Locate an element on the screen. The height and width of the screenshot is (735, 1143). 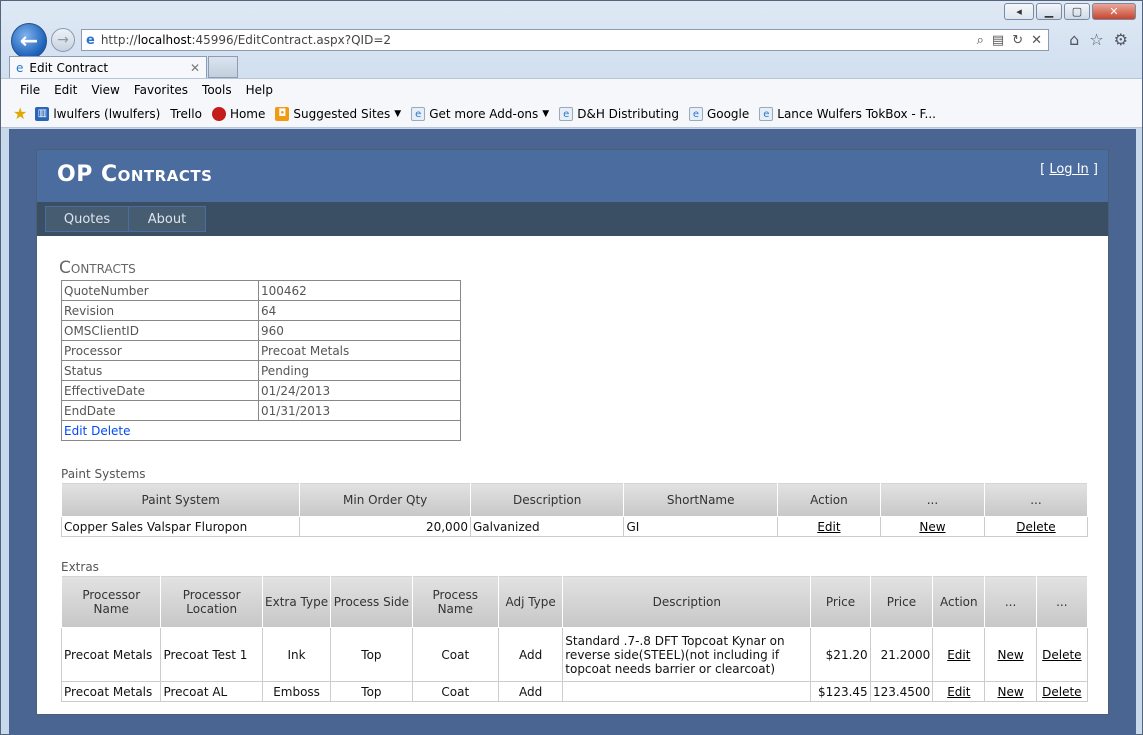
menu-file: File is located at coordinates (30, 90).